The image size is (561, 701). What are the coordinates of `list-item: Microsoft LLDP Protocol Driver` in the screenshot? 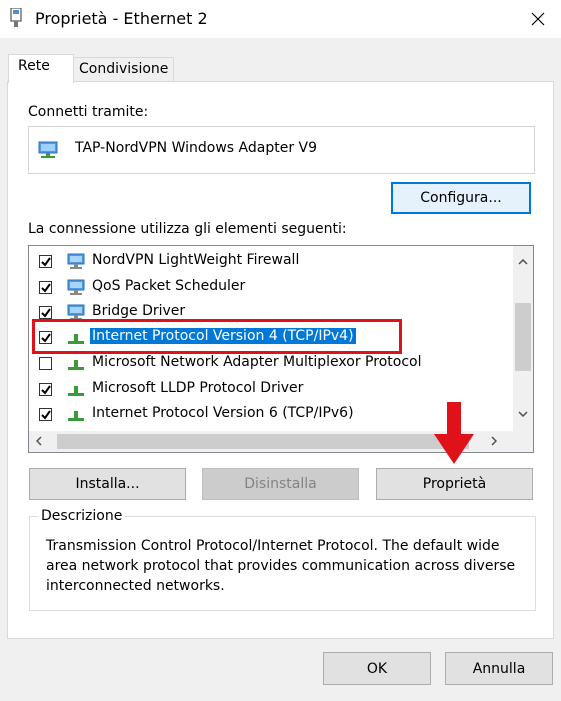 It's located at (271, 389).